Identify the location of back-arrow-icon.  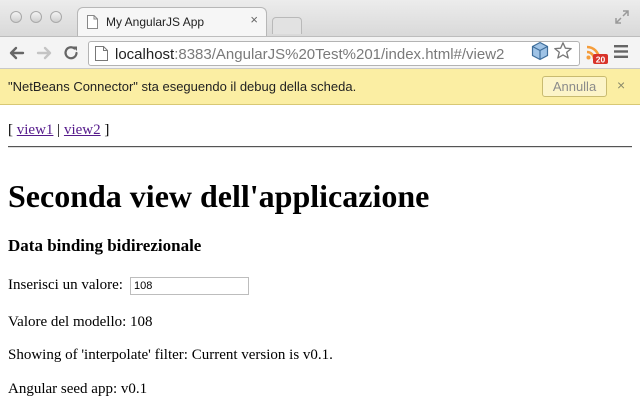
(17, 53).